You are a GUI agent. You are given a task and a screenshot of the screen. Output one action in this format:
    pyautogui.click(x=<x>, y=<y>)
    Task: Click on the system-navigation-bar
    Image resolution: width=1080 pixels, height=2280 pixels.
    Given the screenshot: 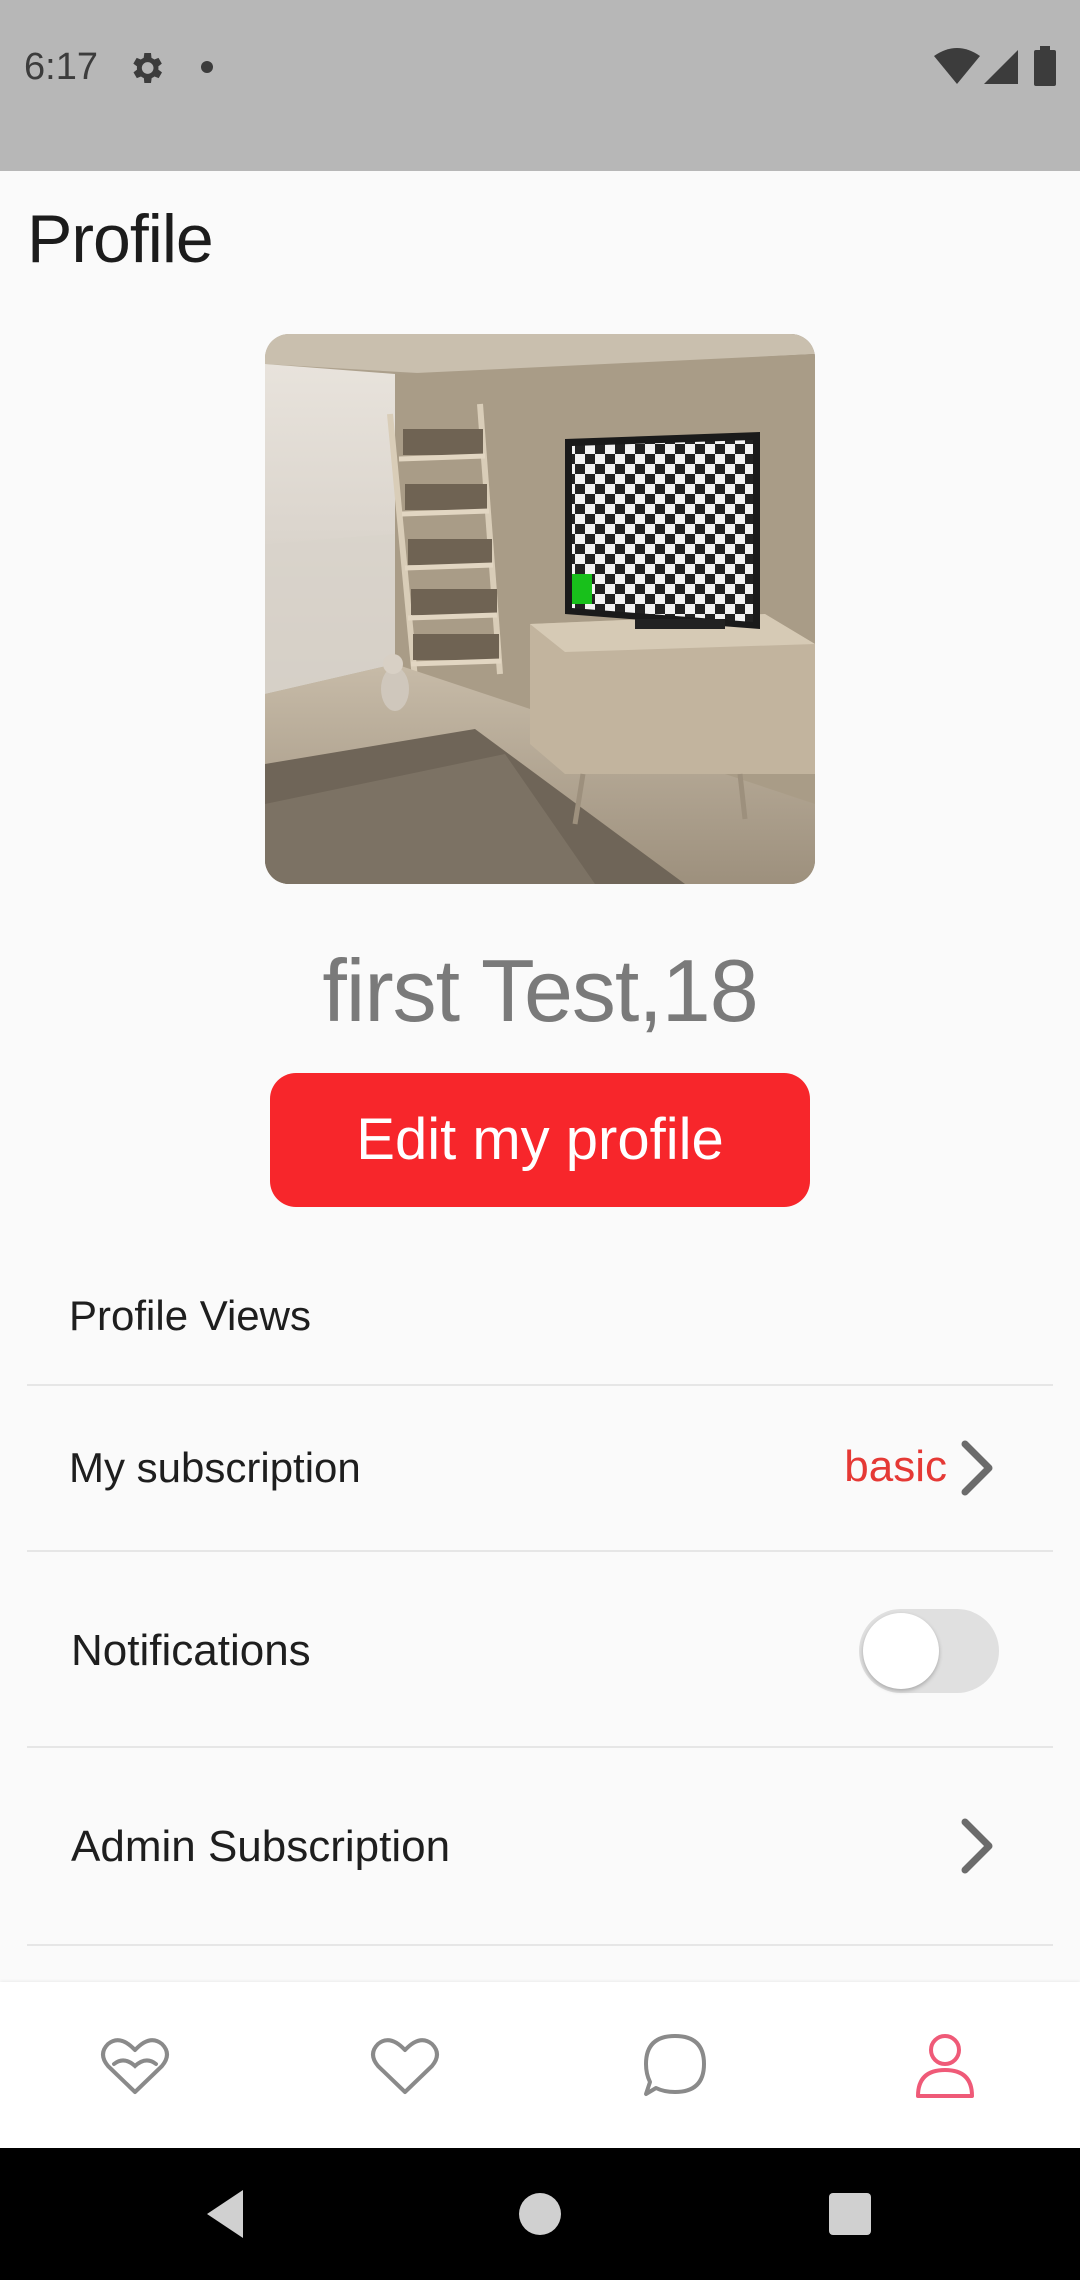 What is the action you would take?
    pyautogui.click(x=540, y=2214)
    